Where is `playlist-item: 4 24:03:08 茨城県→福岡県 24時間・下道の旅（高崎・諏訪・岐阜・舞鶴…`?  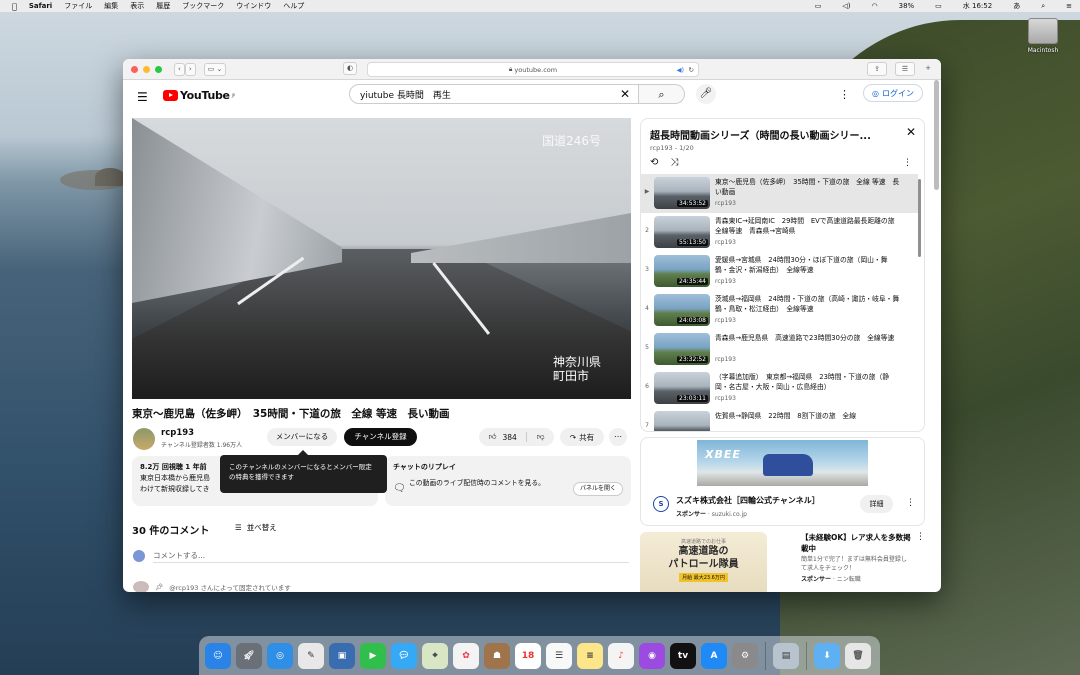 playlist-item: 4 24:03:08 茨城県→福岡県 24時間・下道の旅（高崎・諏訪・岐阜・舞鶴… is located at coordinates (779, 310).